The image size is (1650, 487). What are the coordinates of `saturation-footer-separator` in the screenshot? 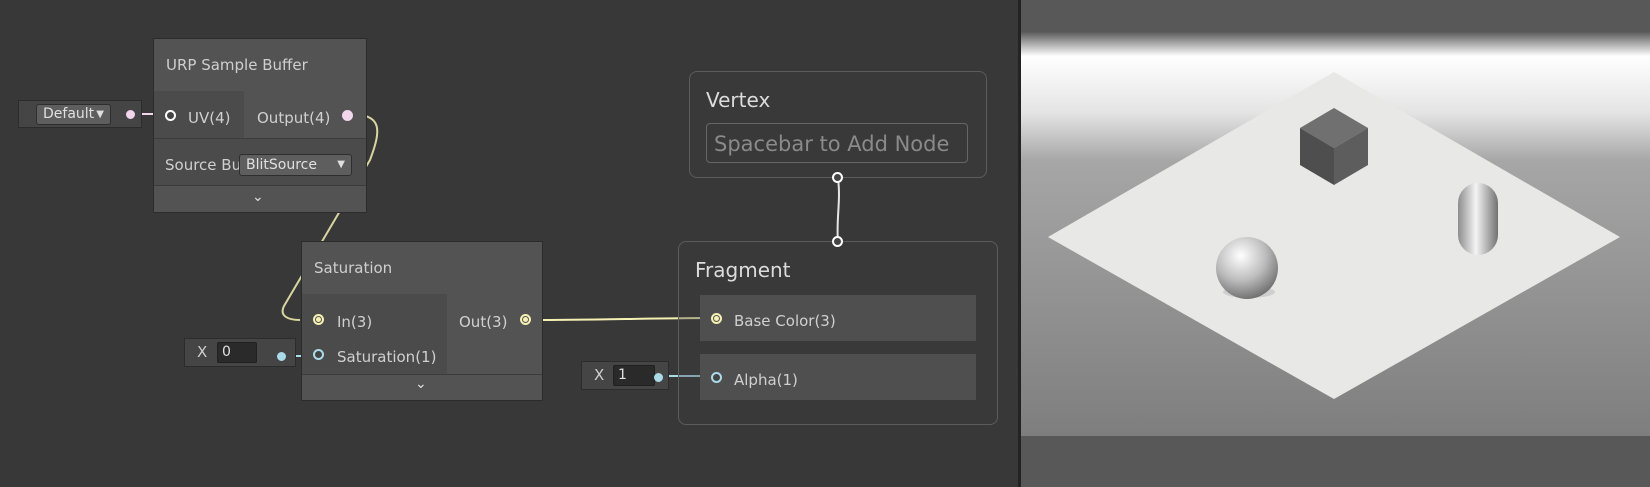 It's located at (422, 374).